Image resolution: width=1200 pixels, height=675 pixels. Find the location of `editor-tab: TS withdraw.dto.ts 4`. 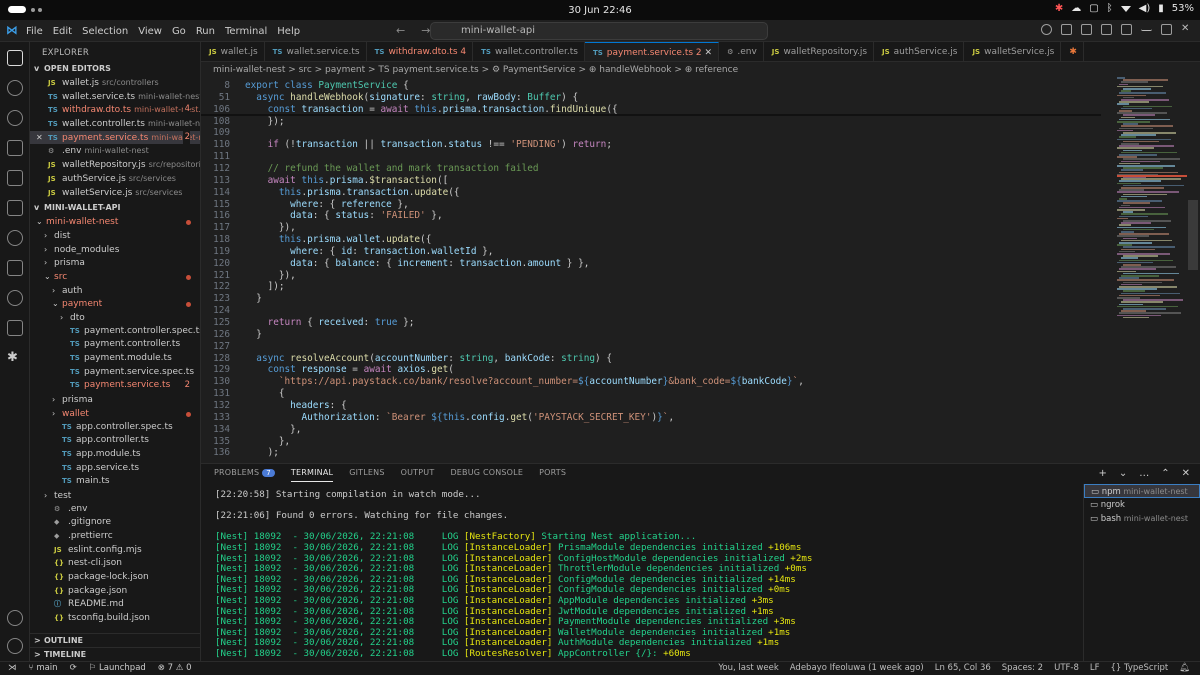

editor-tab: TS withdraw.dto.ts 4 is located at coordinates (420, 51).